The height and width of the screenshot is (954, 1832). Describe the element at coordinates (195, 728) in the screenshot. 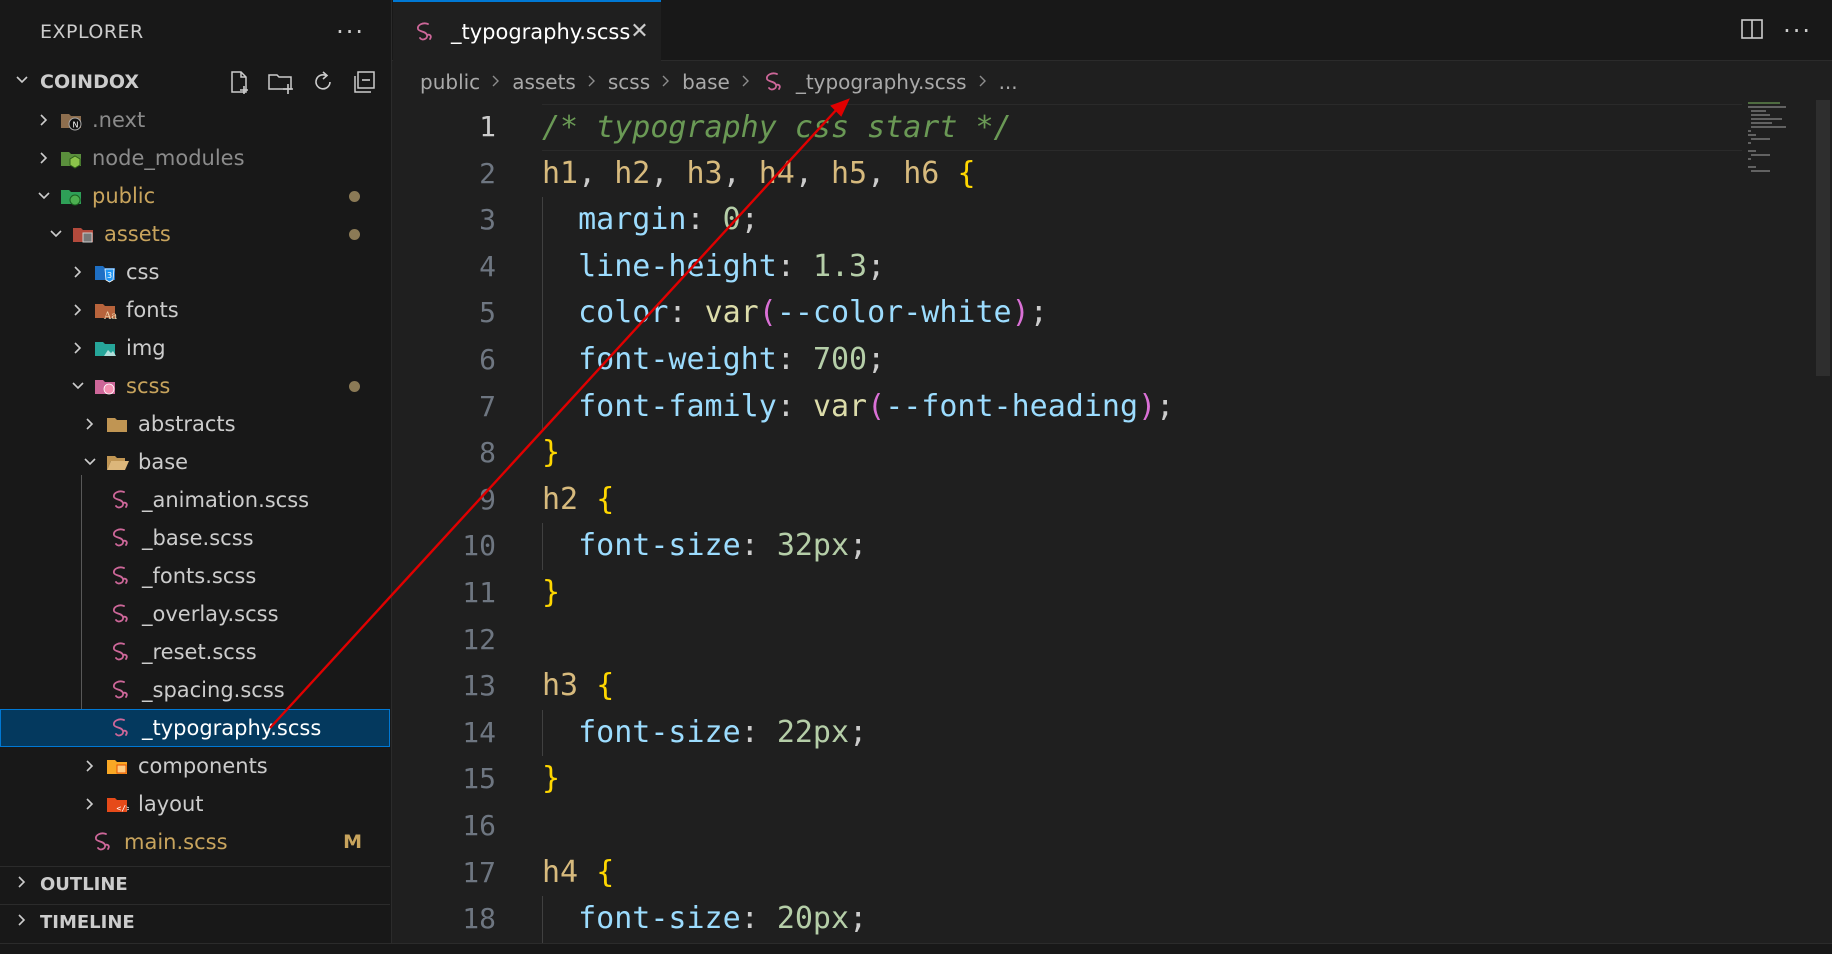

I see `tree-file-item: _typography.scss` at that location.